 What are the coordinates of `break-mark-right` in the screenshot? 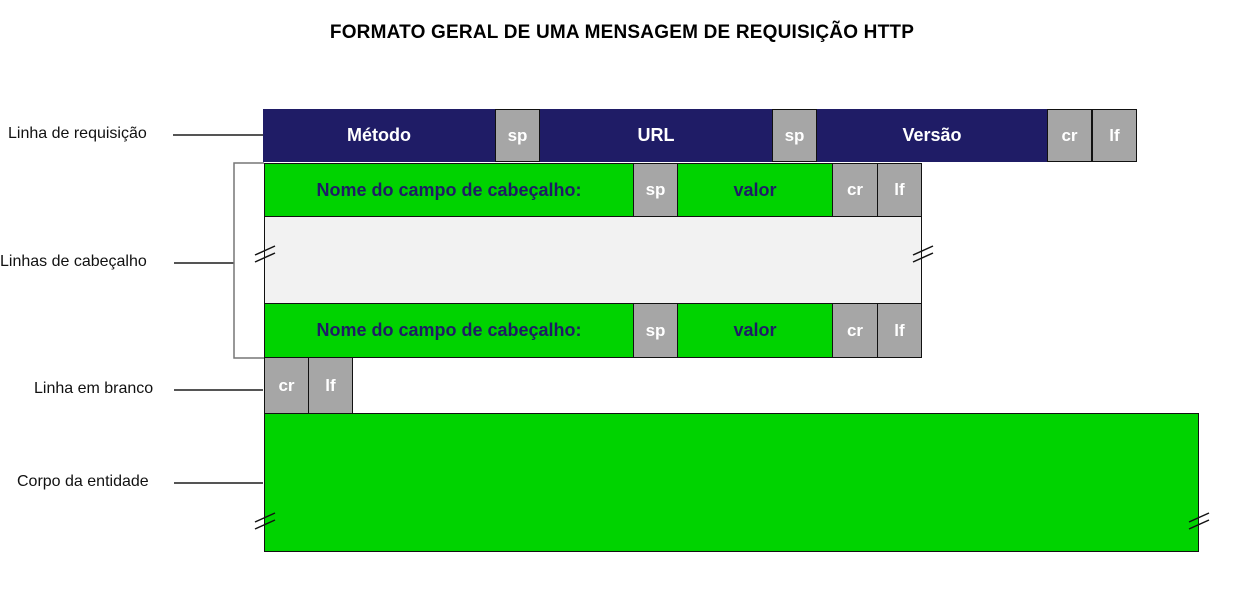 It's located at (923, 254).